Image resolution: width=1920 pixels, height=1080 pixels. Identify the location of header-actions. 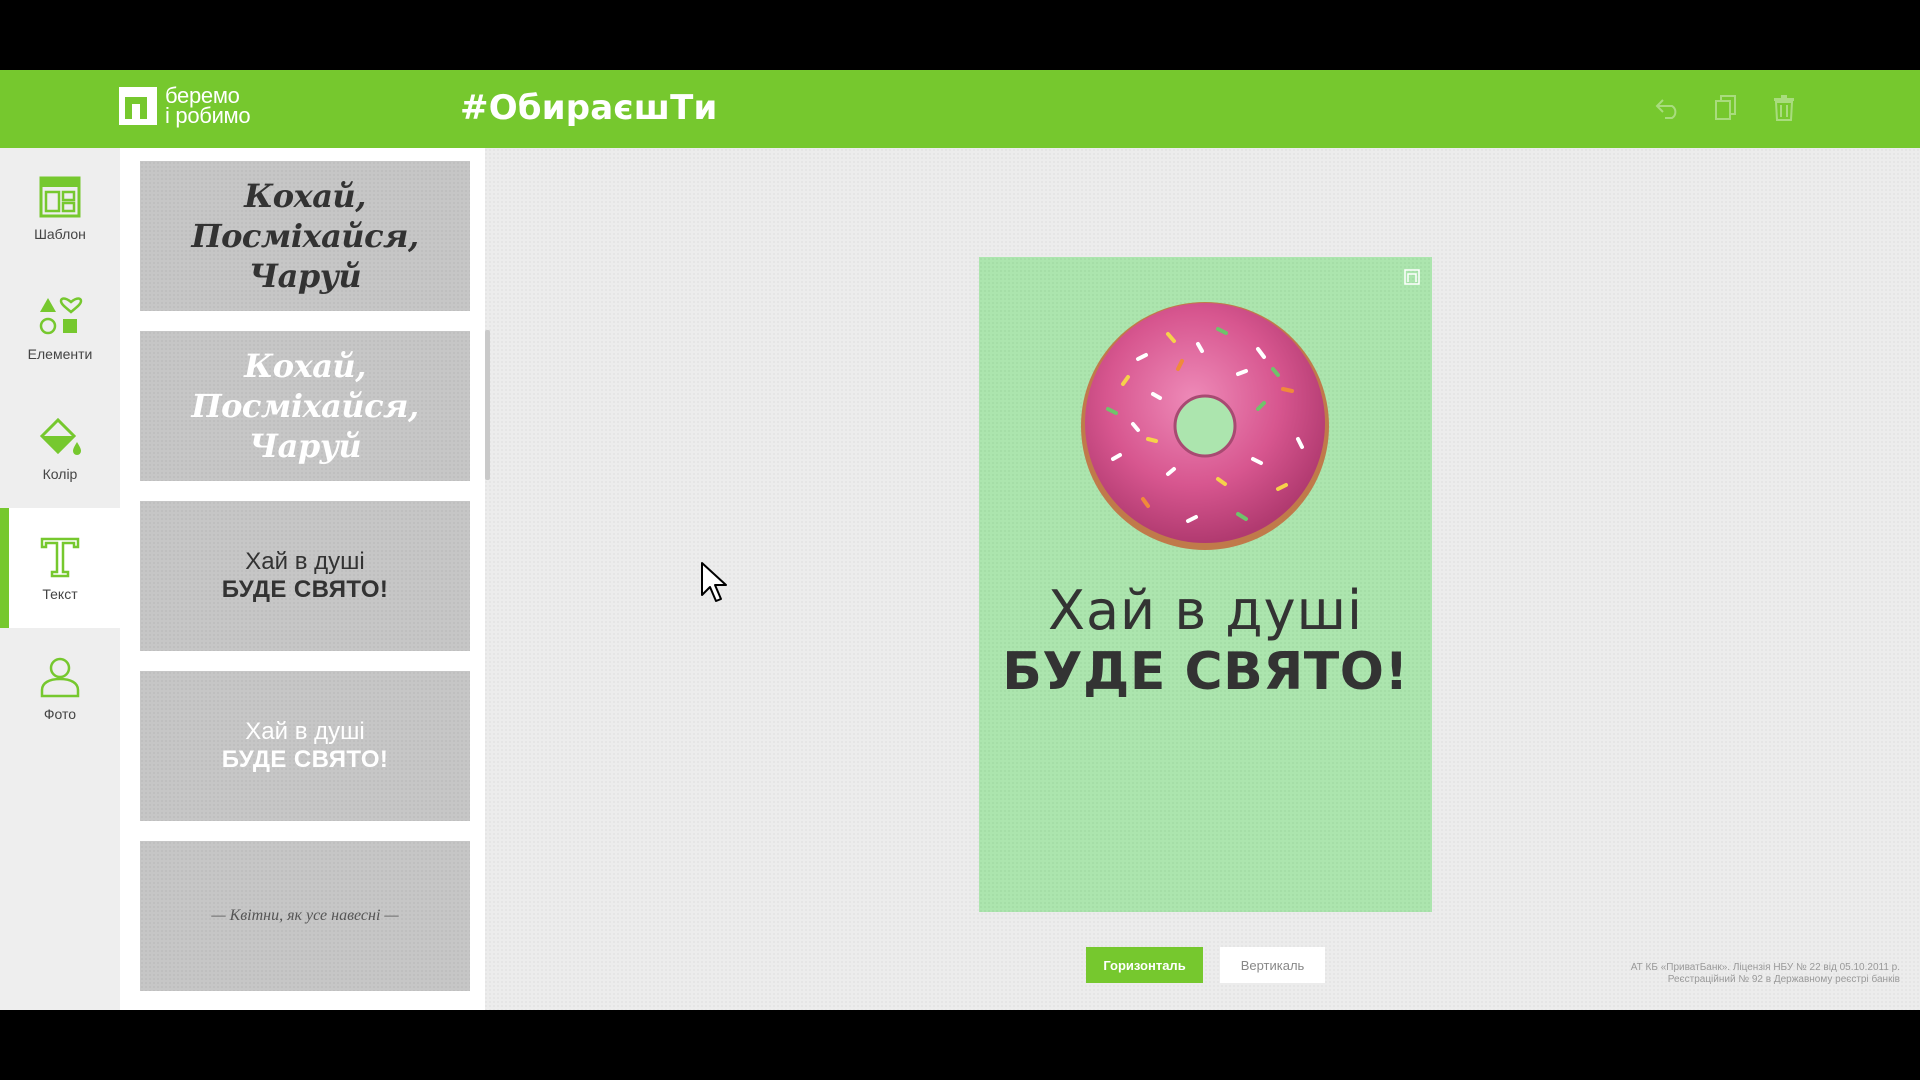
(1726, 108).